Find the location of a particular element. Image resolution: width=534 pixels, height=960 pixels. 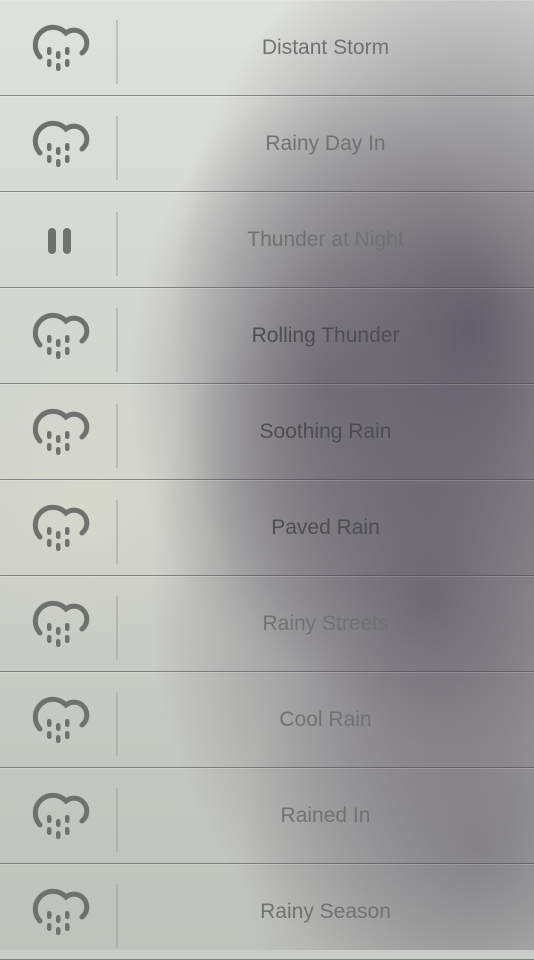

sound-row-paved-rain: Paved Rain is located at coordinates (267, 528).